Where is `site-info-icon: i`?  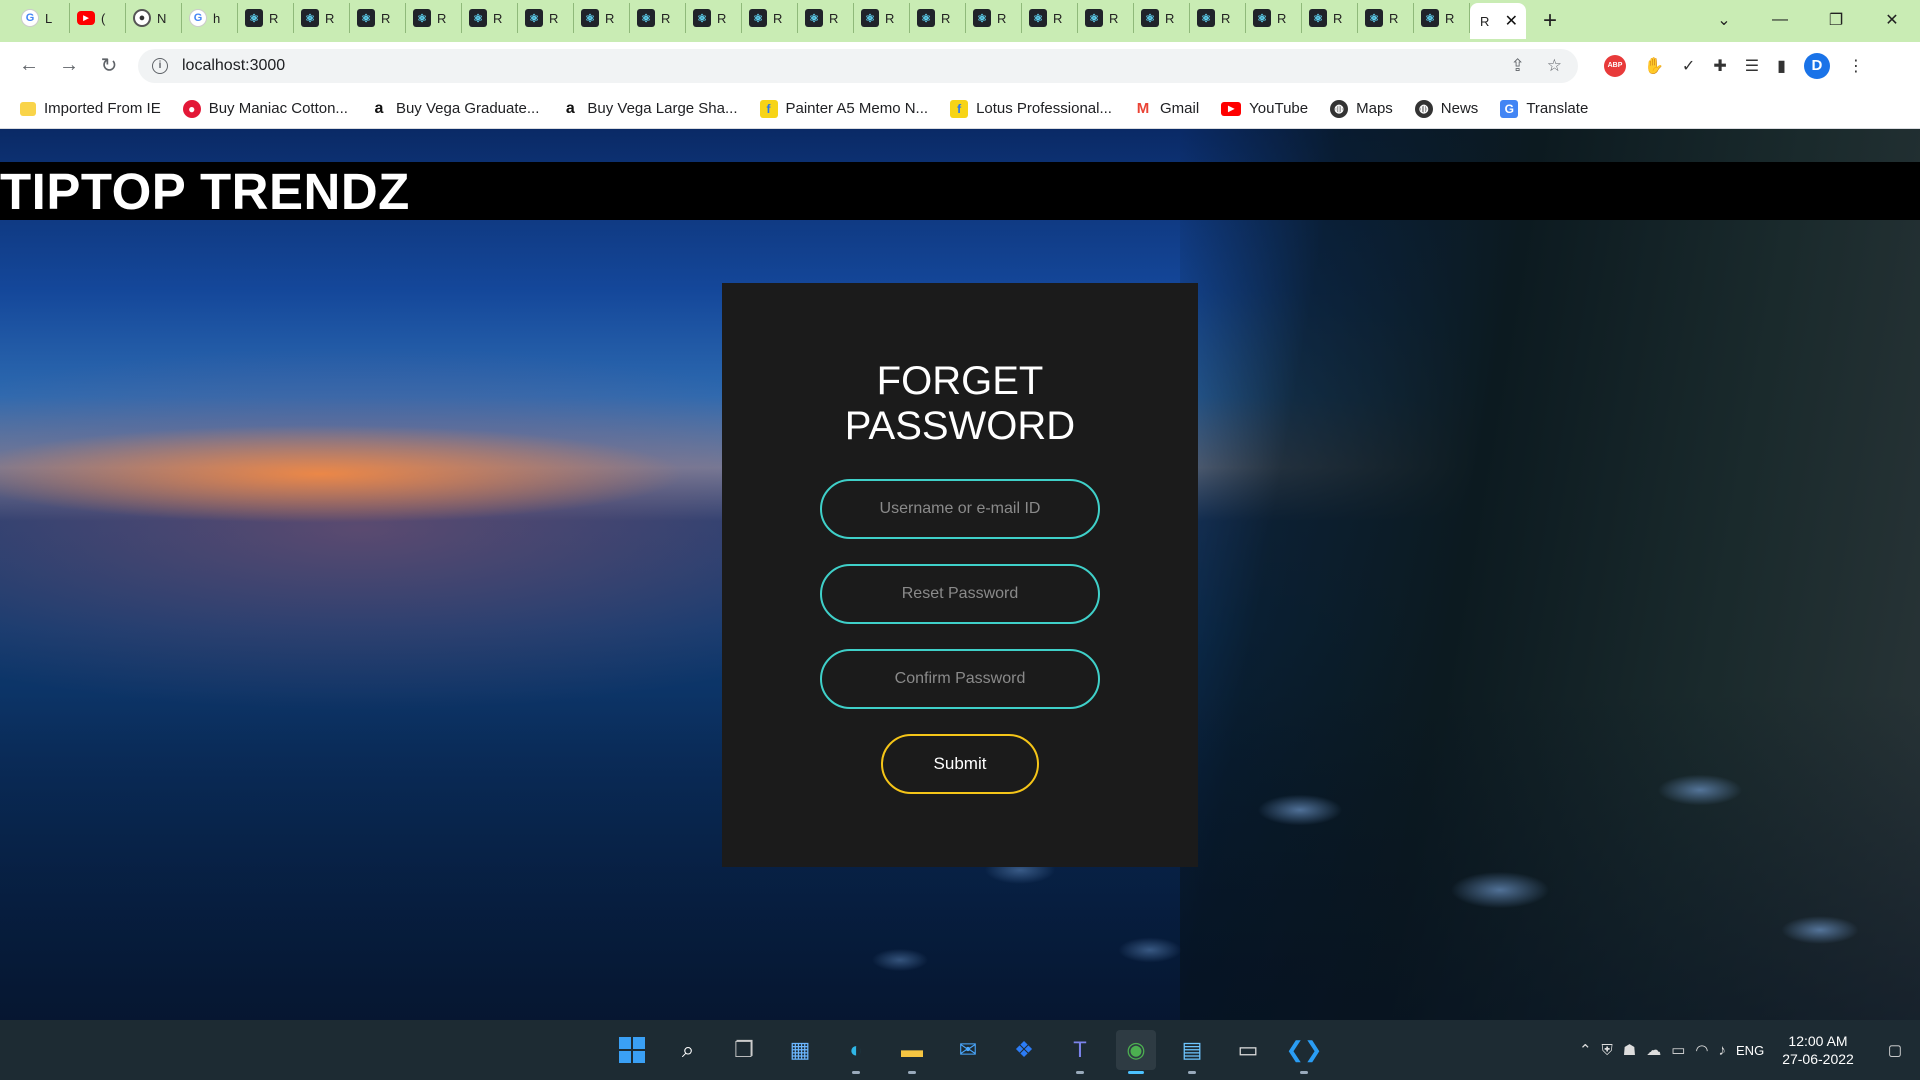 site-info-icon: i is located at coordinates (160, 65).